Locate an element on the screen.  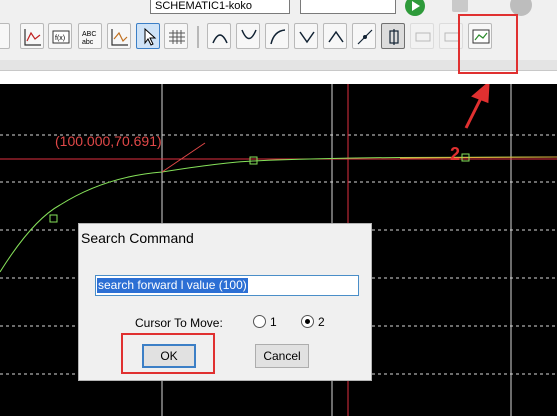
pause-icon is located at coordinates (460, 6).